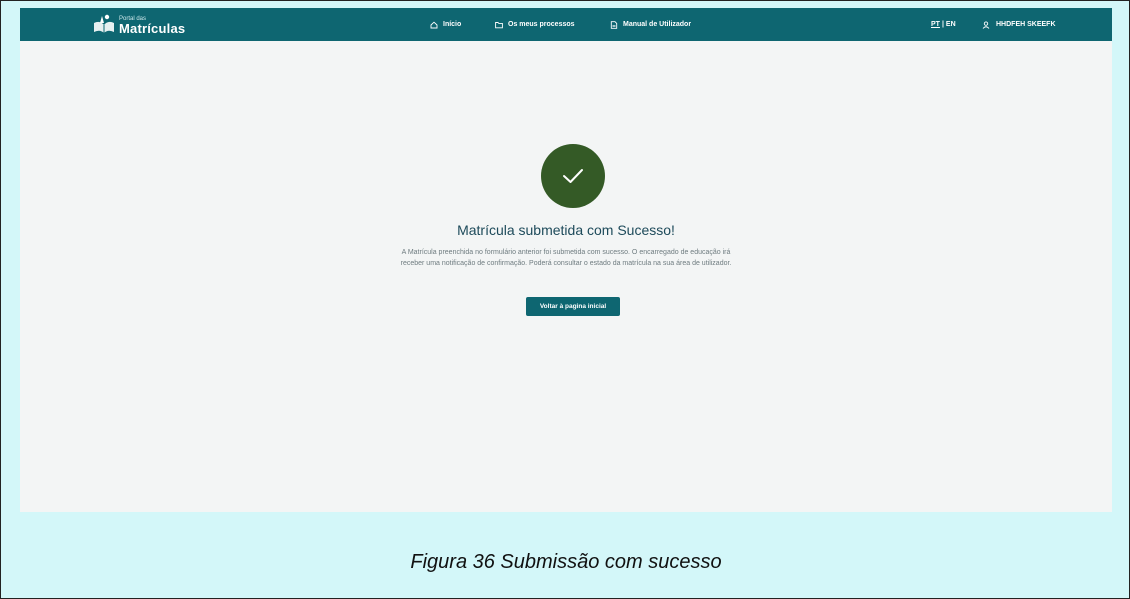 The width and height of the screenshot is (1130, 599). What do you see at coordinates (152, 28) in the screenshot?
I see `logo-title: Matrículas` at bounding box center [152, 28].